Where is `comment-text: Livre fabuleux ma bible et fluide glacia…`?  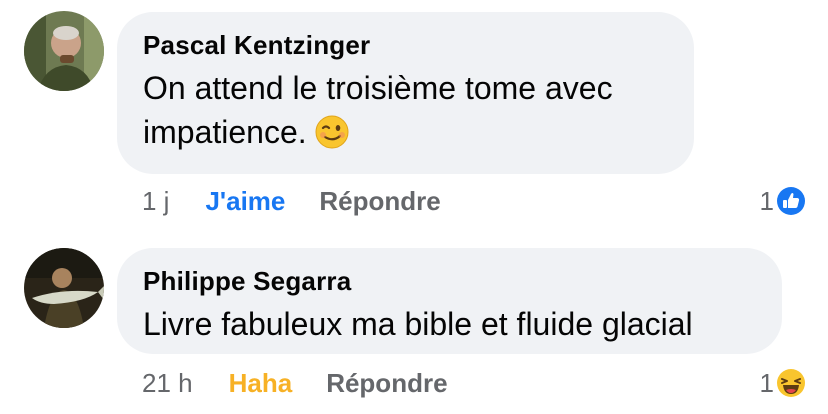
comment-text: Livre fabuleux ma bible et fluide glacia… is located at coordinates (418, 324).